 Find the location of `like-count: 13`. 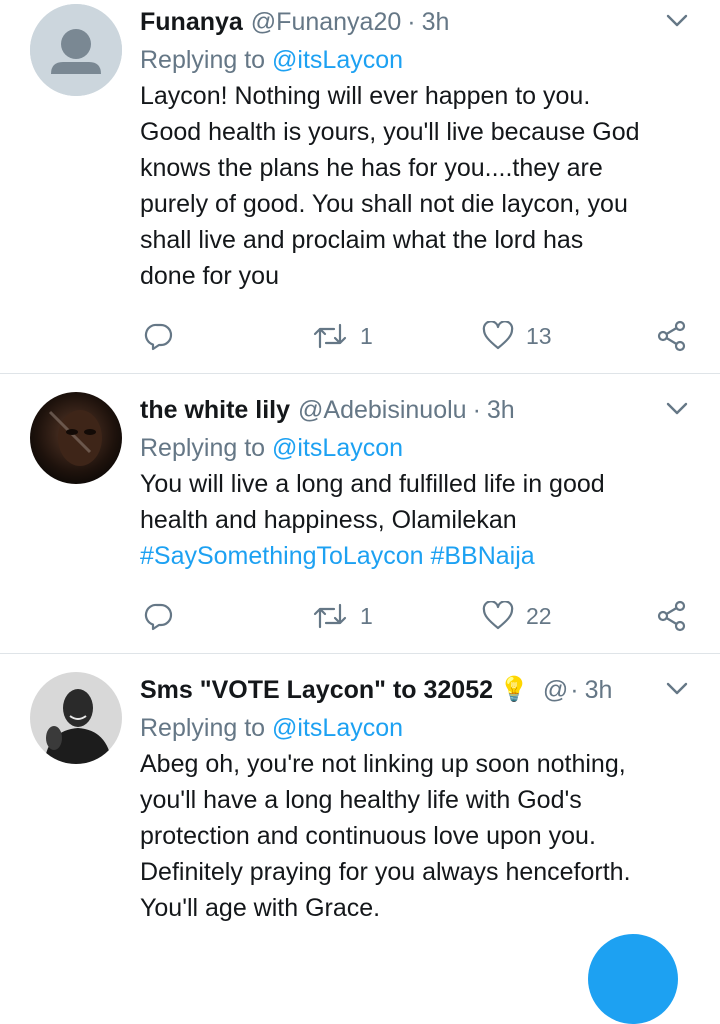

like-count: 13 is located at coordinates (539, 335).